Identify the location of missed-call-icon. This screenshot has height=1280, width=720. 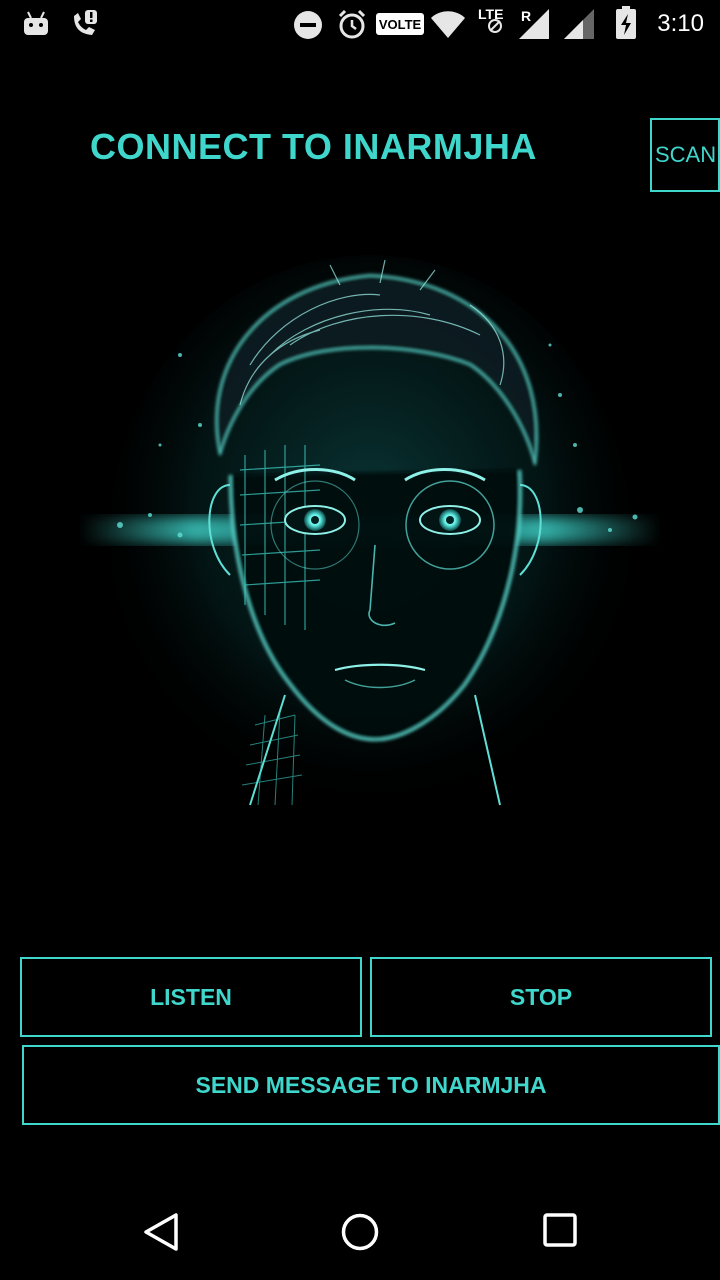
(84, 26).